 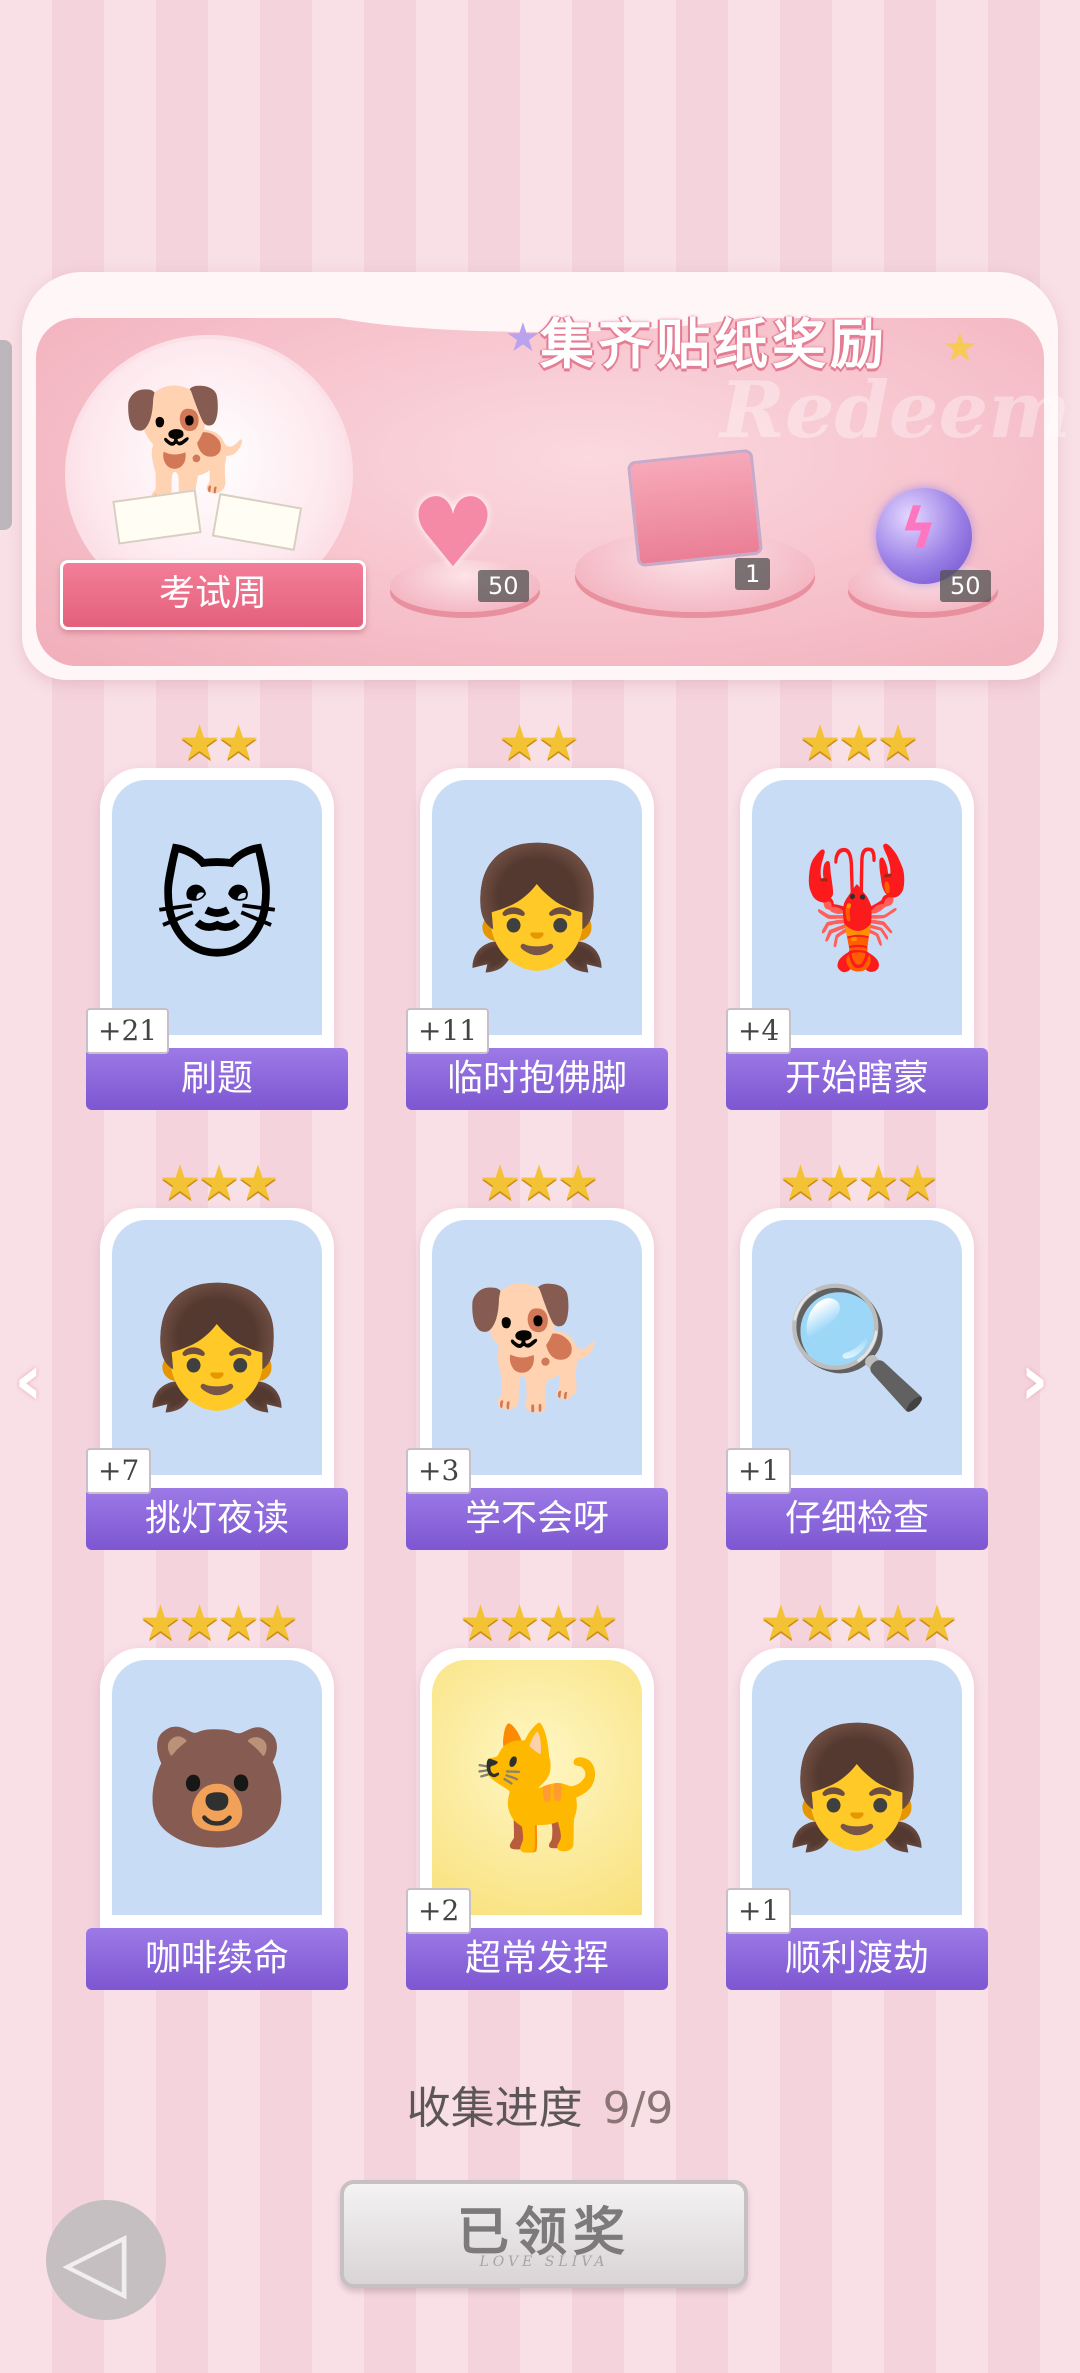 I want to click on sticker-card: ★★★ 🦞 开始瞎蒙 +4, so click(x=857, y=912).